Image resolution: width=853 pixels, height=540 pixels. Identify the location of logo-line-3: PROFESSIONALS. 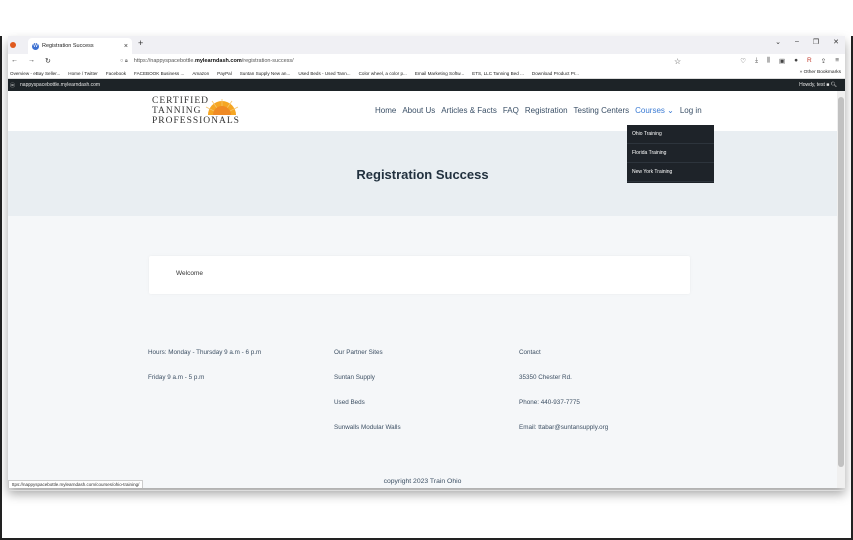
(196, 121).